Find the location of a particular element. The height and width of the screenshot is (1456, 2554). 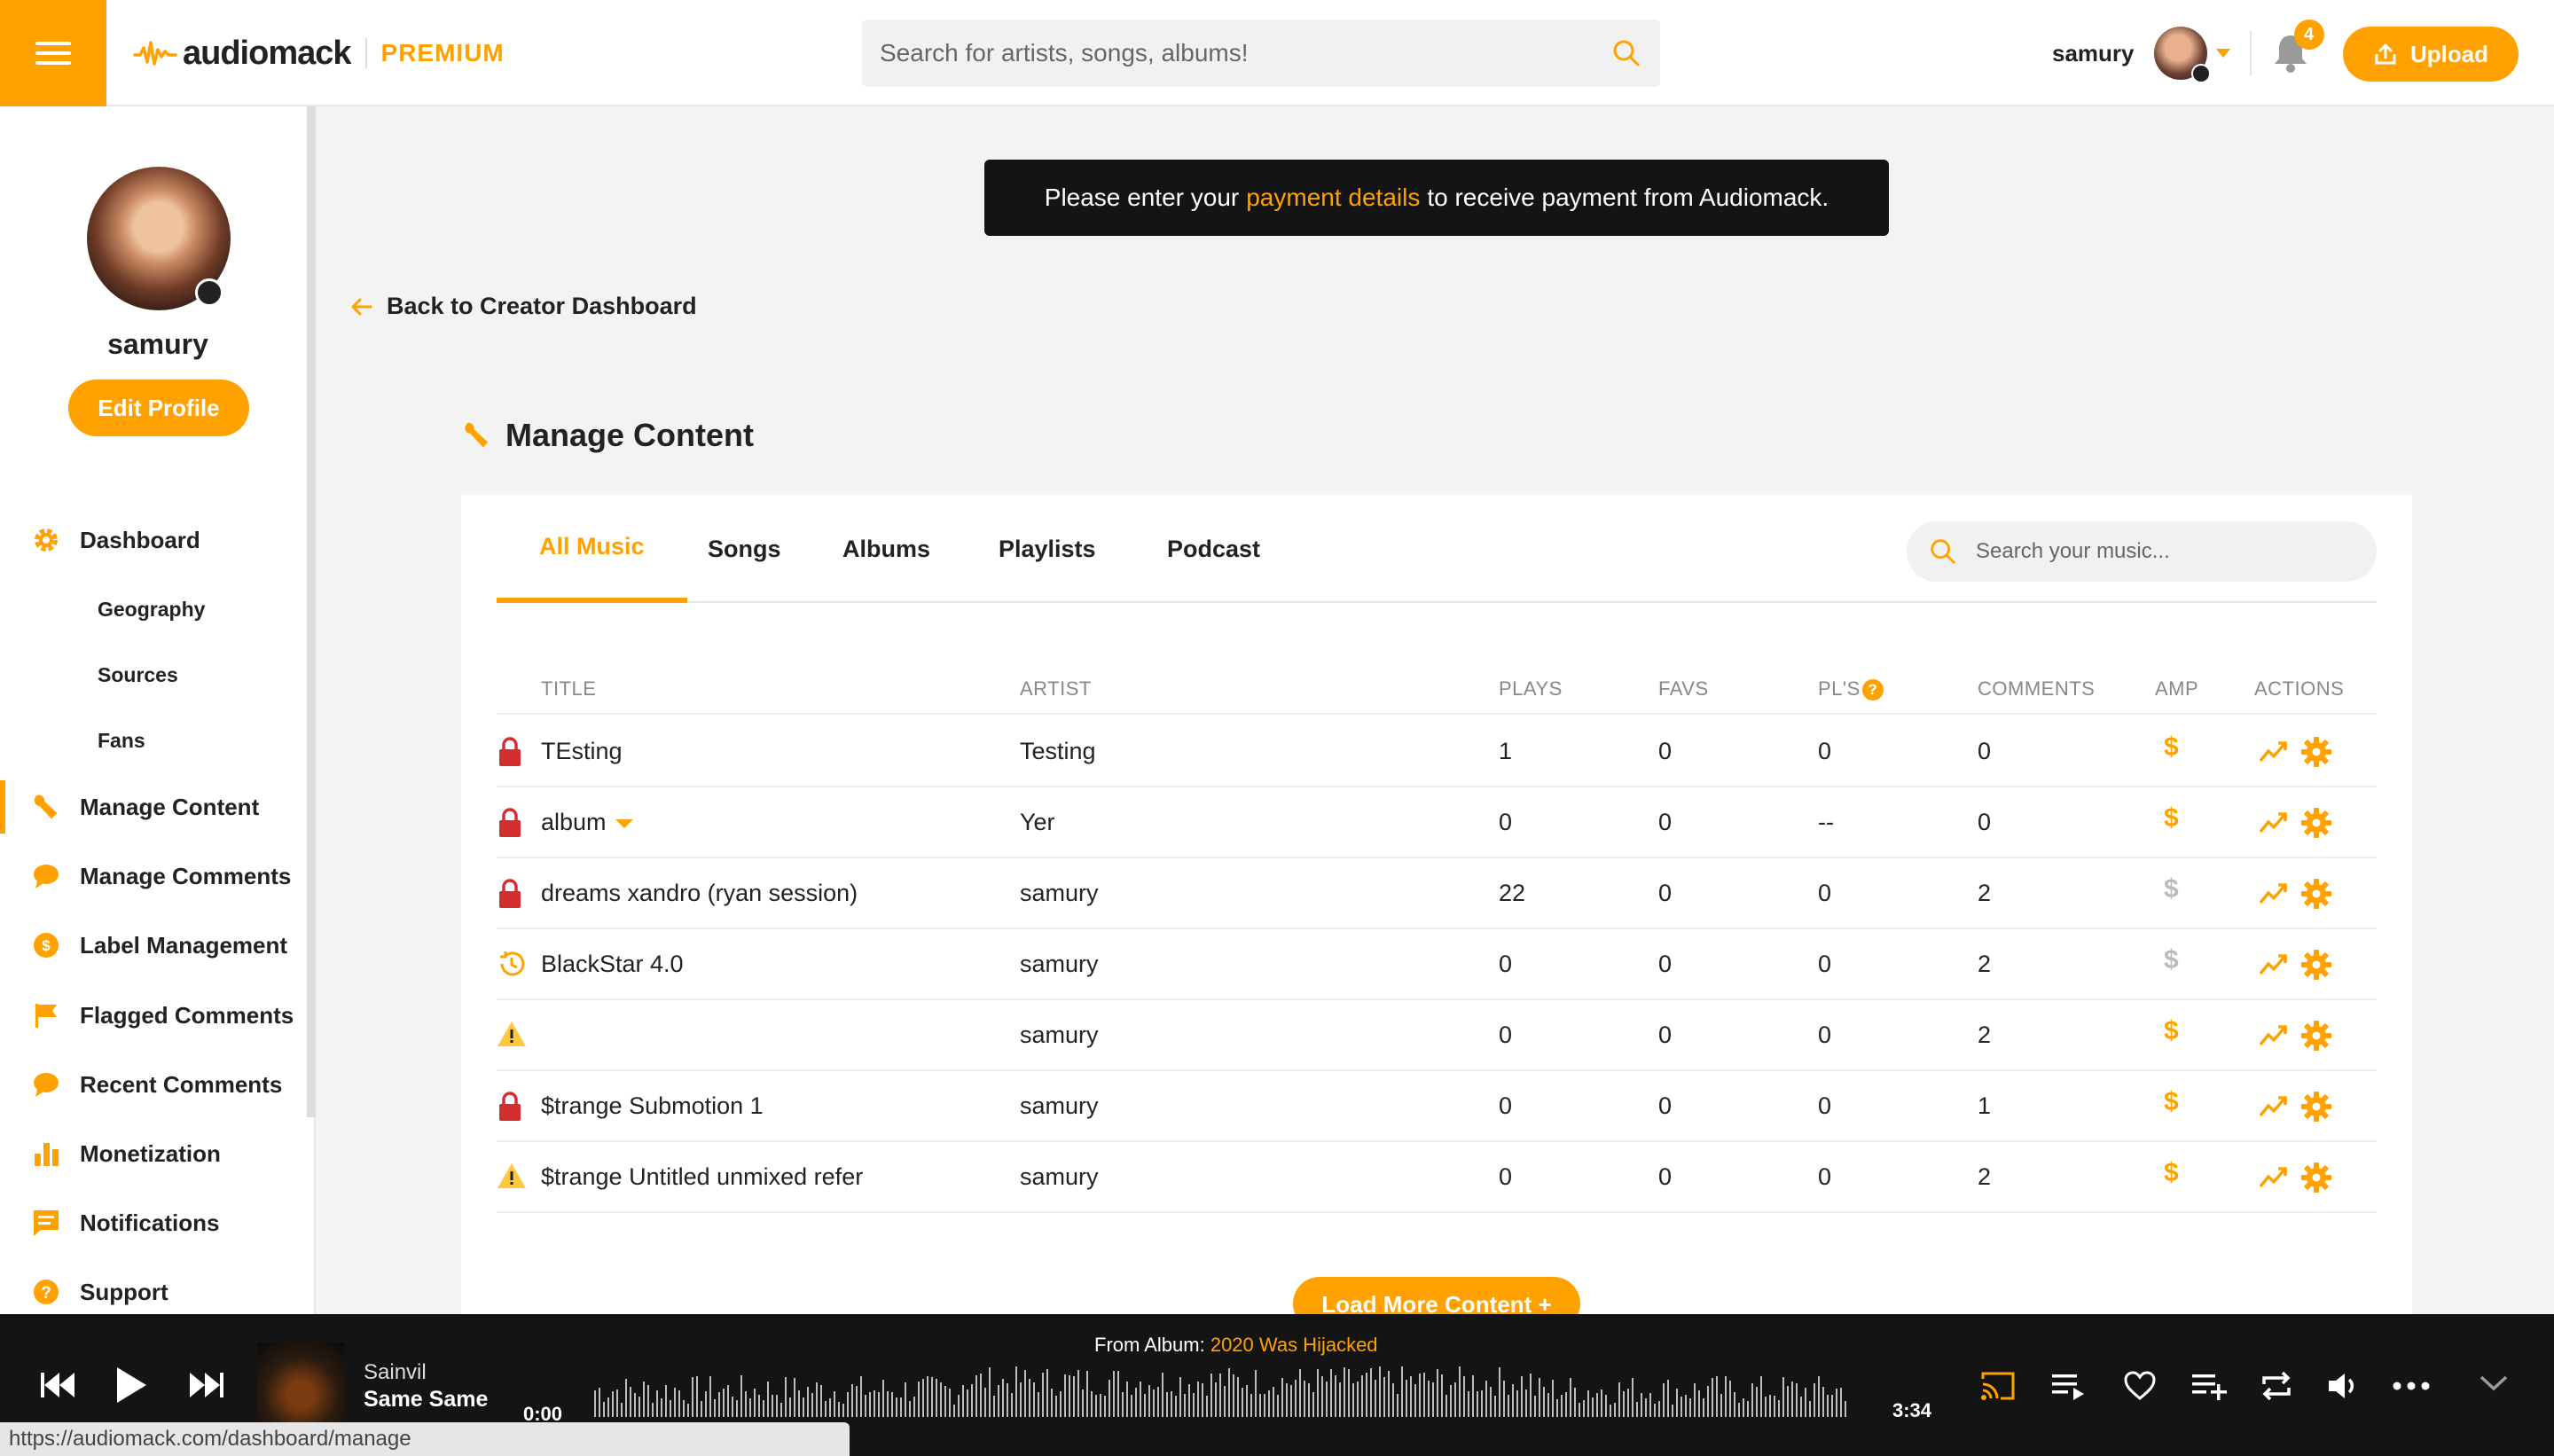

music-search-input is located at coordinates (2165, 551).